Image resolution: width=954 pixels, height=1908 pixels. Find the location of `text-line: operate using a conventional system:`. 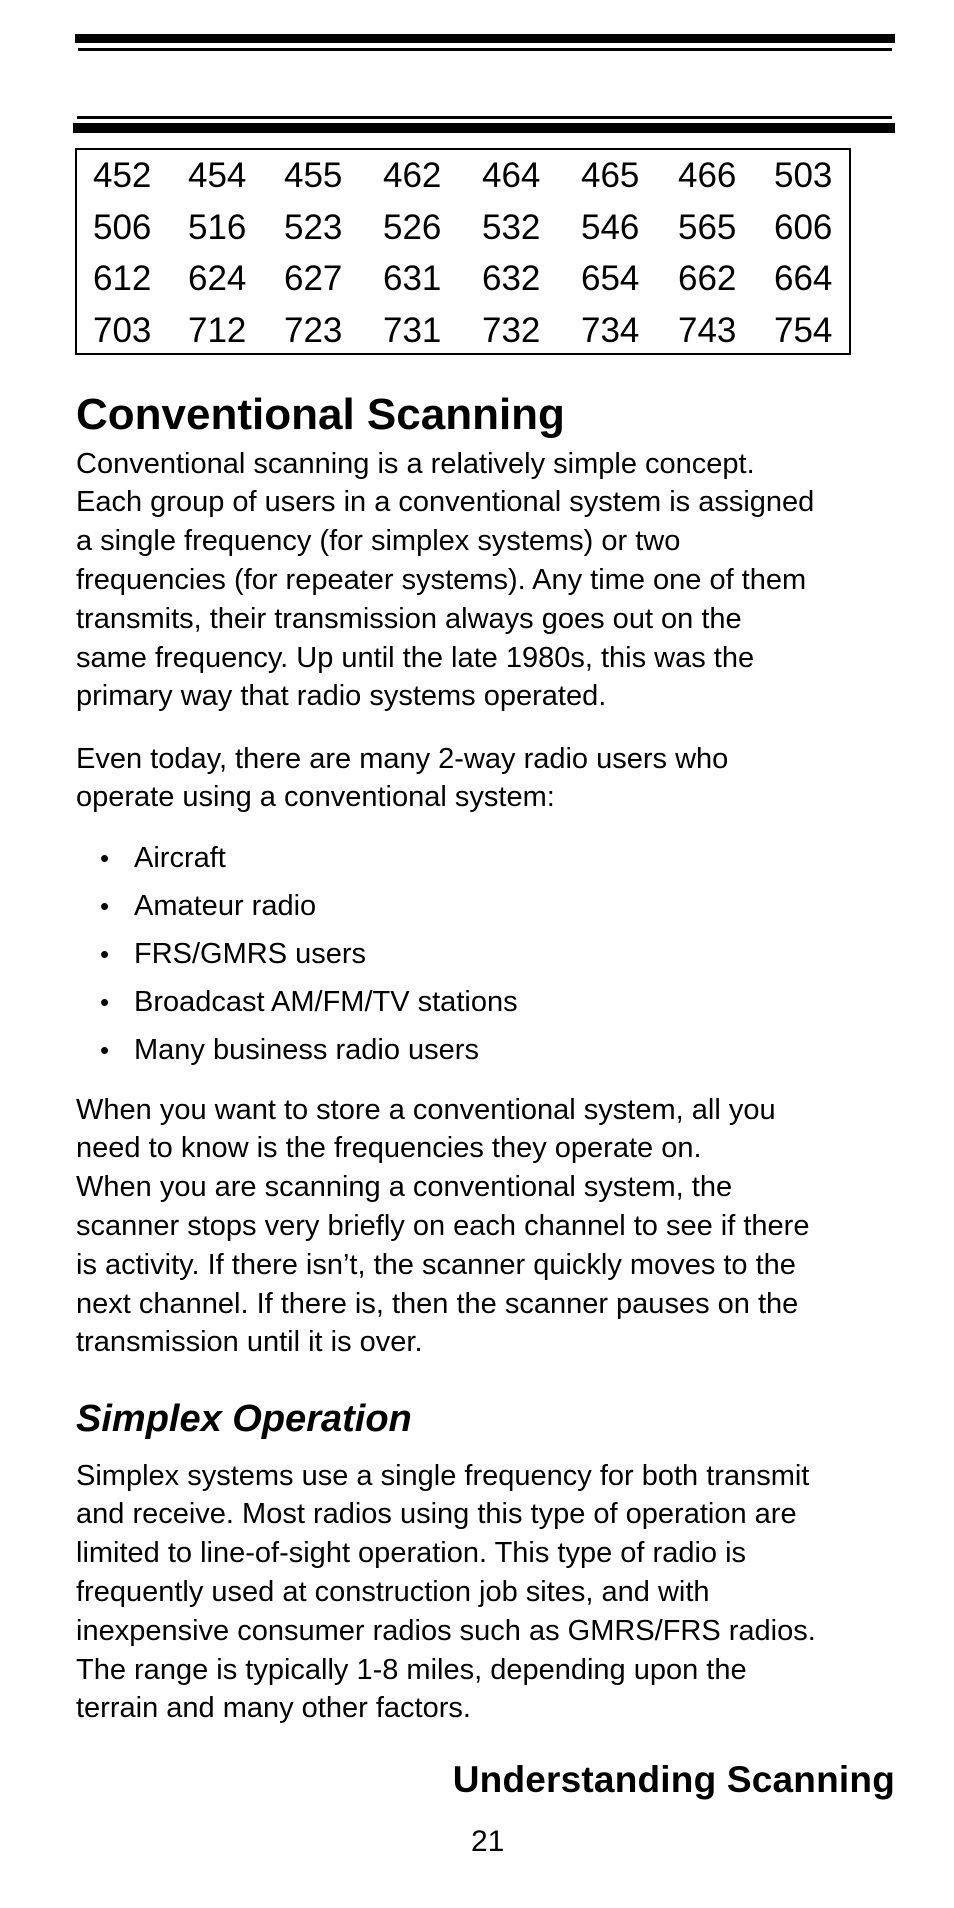

text-line: operate using a conventional system: is located at coordinates (315, 797).